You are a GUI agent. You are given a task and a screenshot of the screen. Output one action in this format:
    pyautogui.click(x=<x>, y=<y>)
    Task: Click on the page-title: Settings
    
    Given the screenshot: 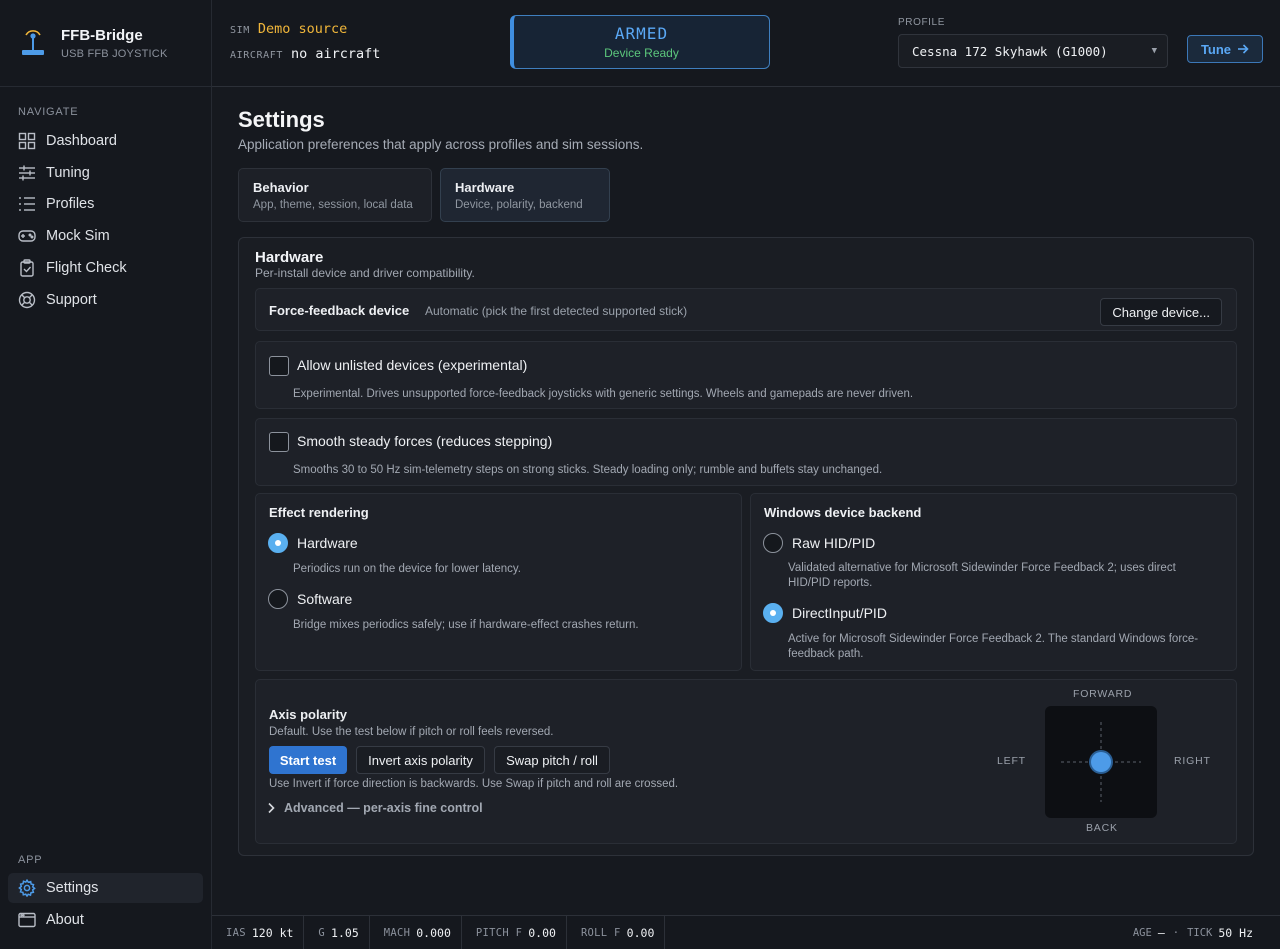 What is the action you would take?
    pyautogui.click(x=281, y=119)
    